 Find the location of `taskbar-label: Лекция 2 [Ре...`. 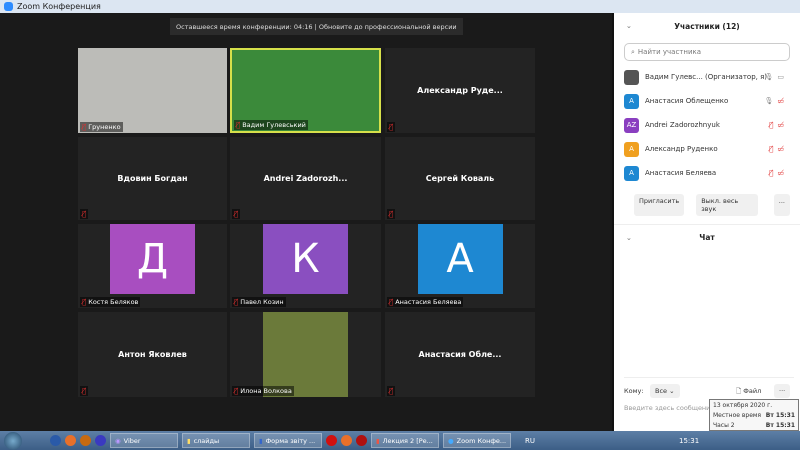

taskbar-label: Лекция 2 [Ре... is located at coordinates (407, 440).